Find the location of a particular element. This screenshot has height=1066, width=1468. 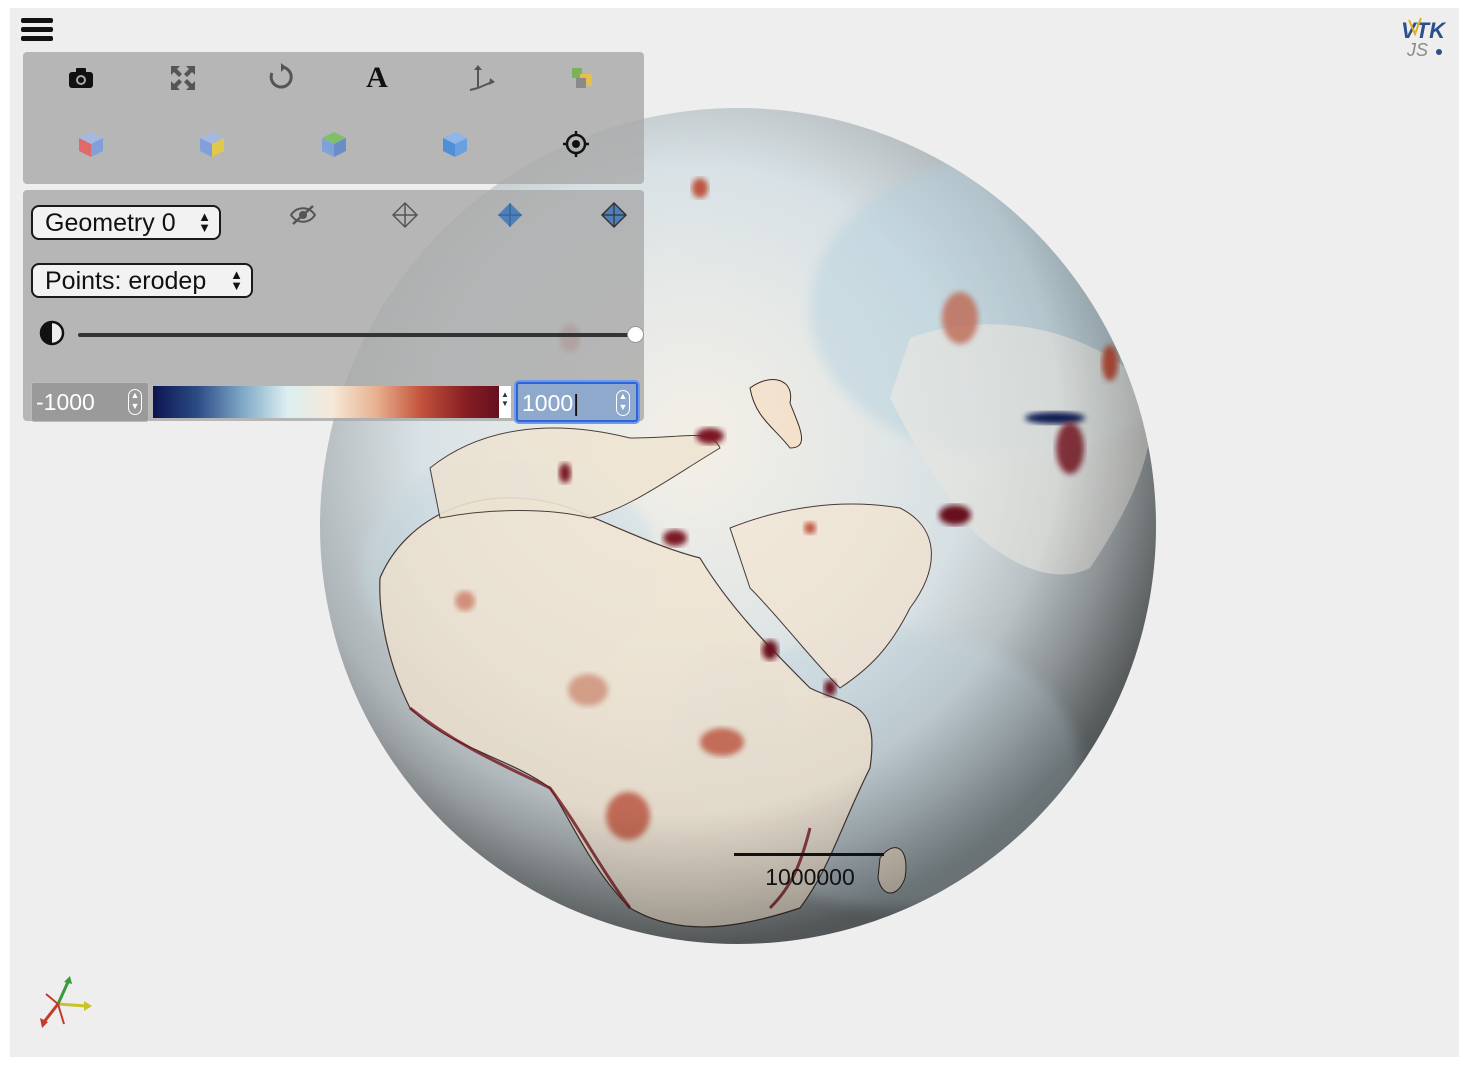

cube-yellow-icon is located at coordinates (212, 144).